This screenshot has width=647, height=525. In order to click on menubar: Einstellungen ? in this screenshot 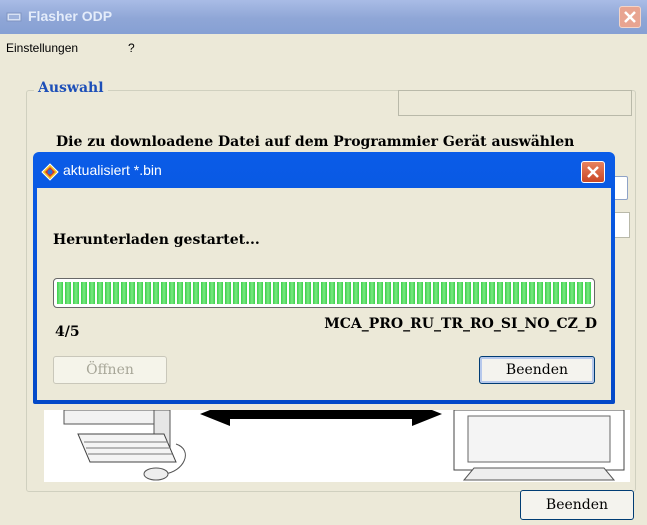, I will do `click(323, 48)`.